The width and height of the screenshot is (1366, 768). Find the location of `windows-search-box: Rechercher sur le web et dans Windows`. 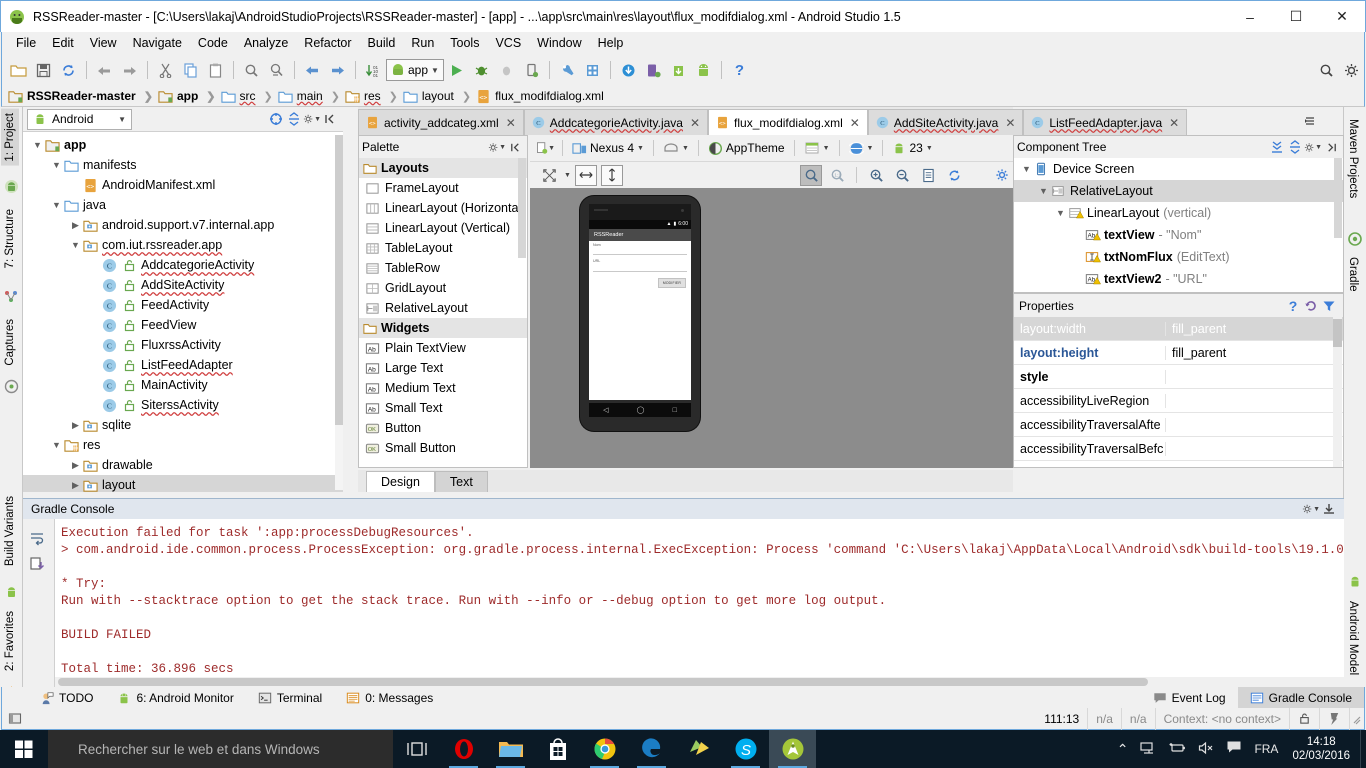

windows-search-box: Rechercher sur le web et dans Windows is located at coordinates (220, 749).